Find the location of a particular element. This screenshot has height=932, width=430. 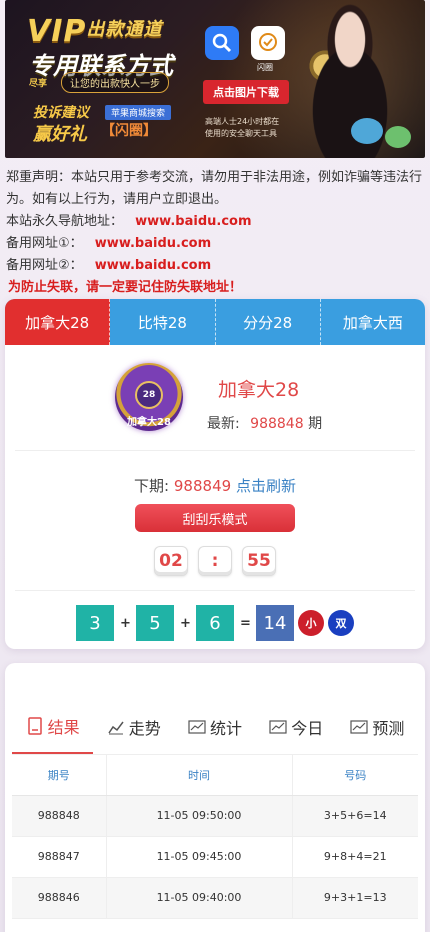

backup2-label: 备用网址②： is located at coordinates (44, 265).